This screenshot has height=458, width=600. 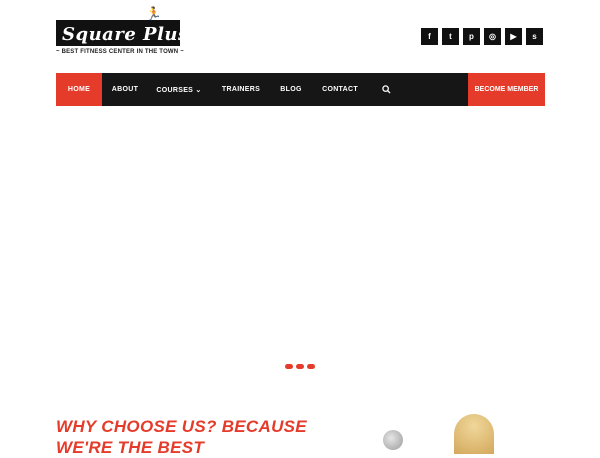 What do you see at coordinates (441, 301) in the screenshot?
I see `shaker-bottle` at bounding box center [441, 301].